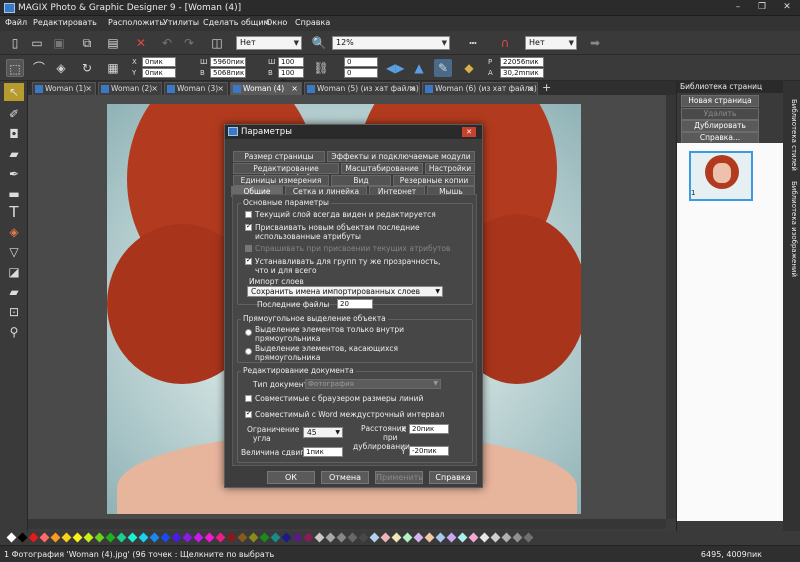 The height and width of the screenshot is (562, 800). Describe the element at coordinates (248, 260) in the screenshot. I see `group-transparency-checkbox` at that location.